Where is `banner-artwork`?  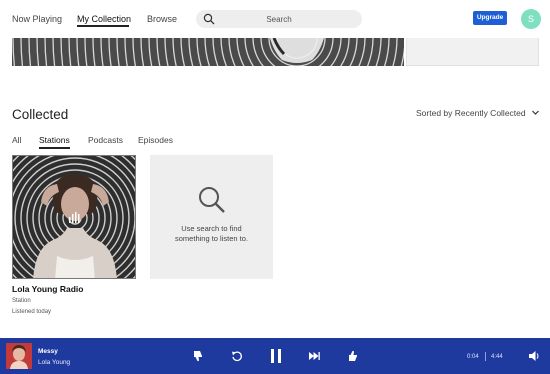 banner-artwork is located at coordinates (208, 52).